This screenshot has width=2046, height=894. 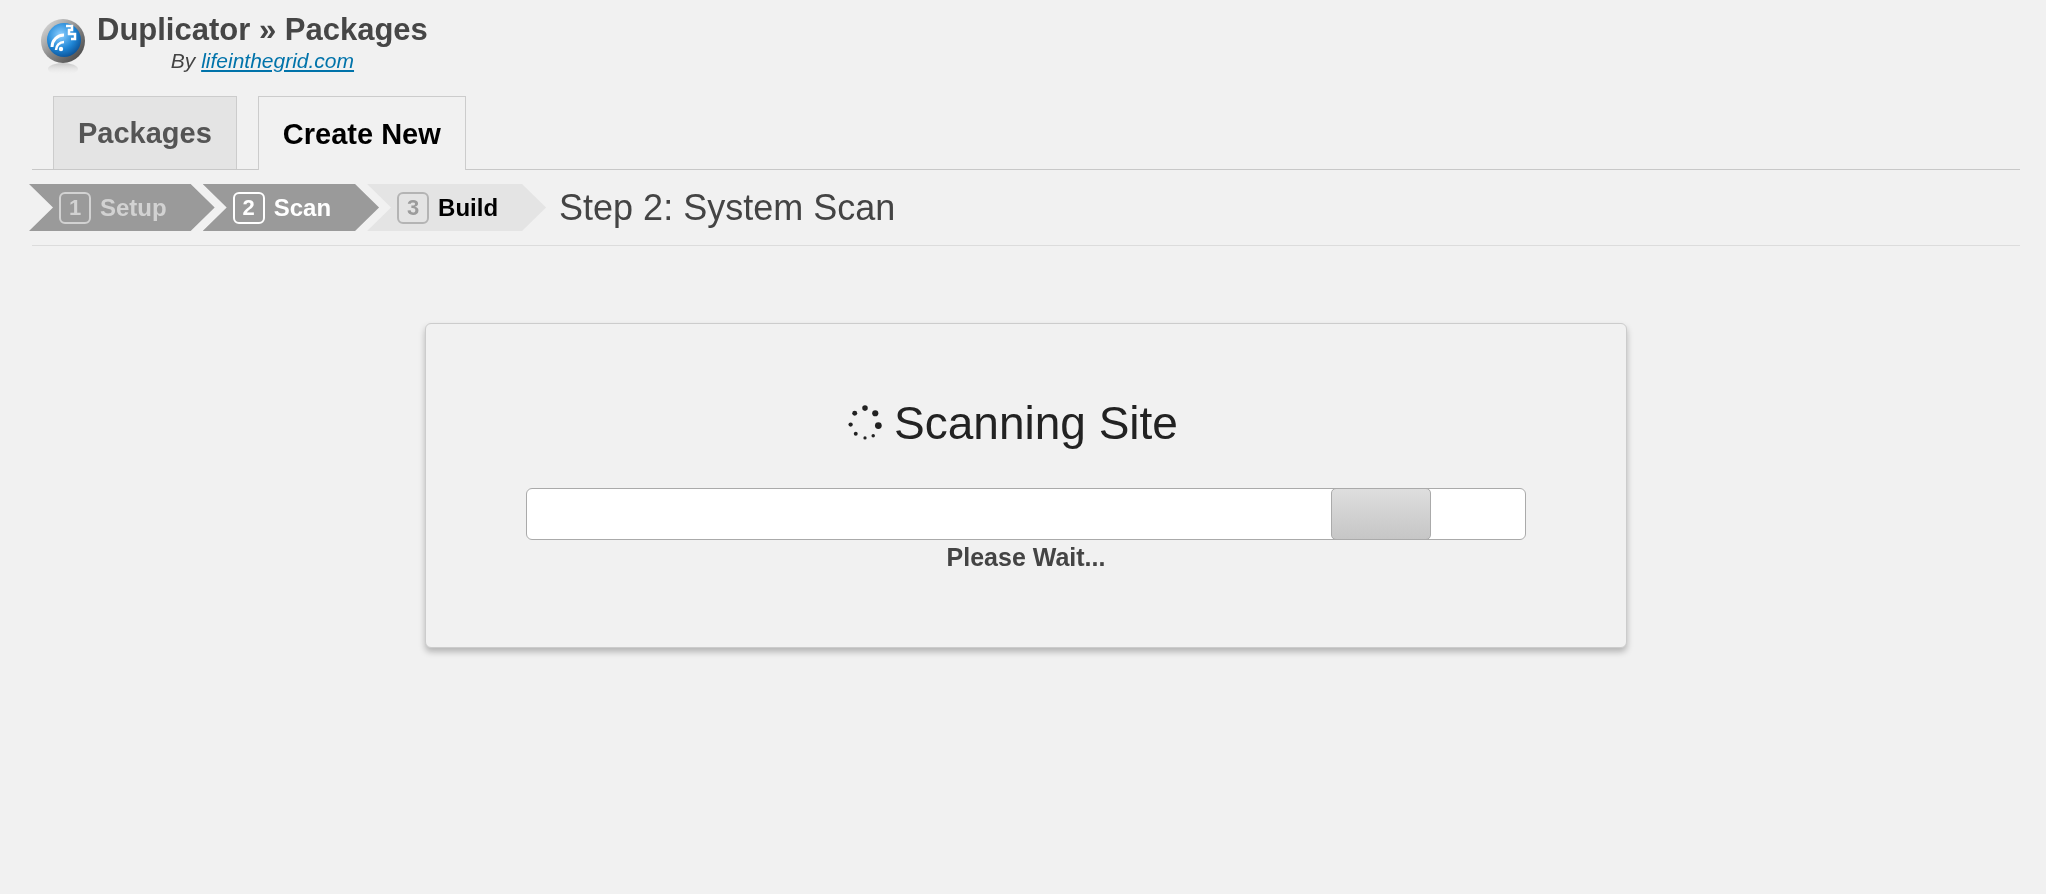 What do you see at coordinates (145, 132) in the screenshot?
I see `nav-tab: Packages` at bounding box center [145, 132].